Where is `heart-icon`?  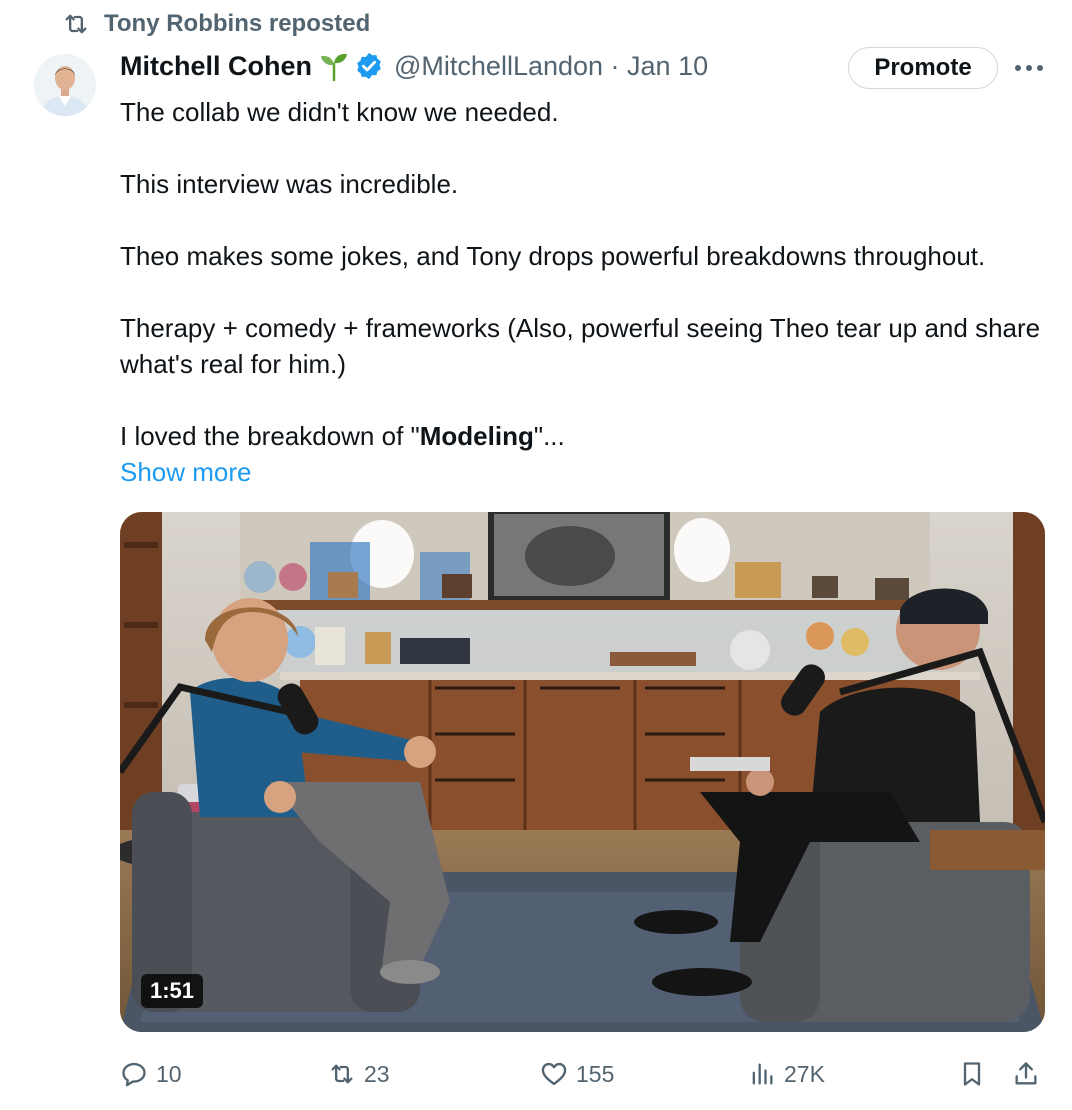 heart-icon is located at coordinates (554, 1074).